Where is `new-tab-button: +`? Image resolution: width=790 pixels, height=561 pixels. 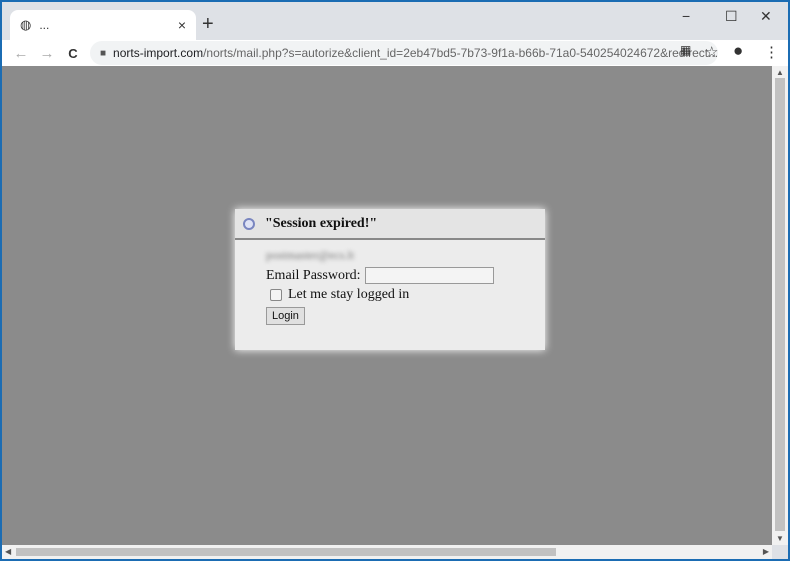
new-tab-button: + is located at coordinates (208, 24).